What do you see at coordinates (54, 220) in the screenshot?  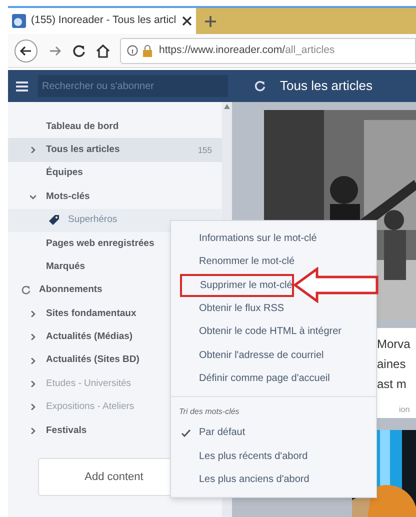 I see `tag-icon` at bounding box center [54, 220].